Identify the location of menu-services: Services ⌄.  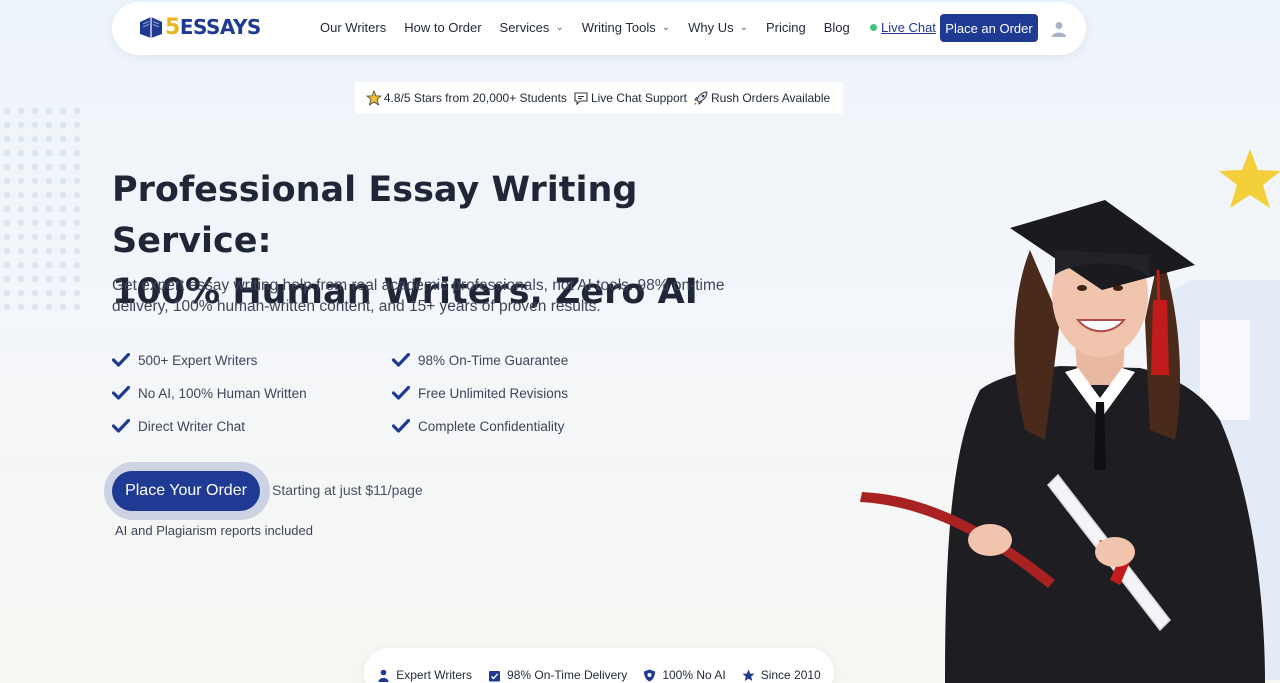
(532, 27).